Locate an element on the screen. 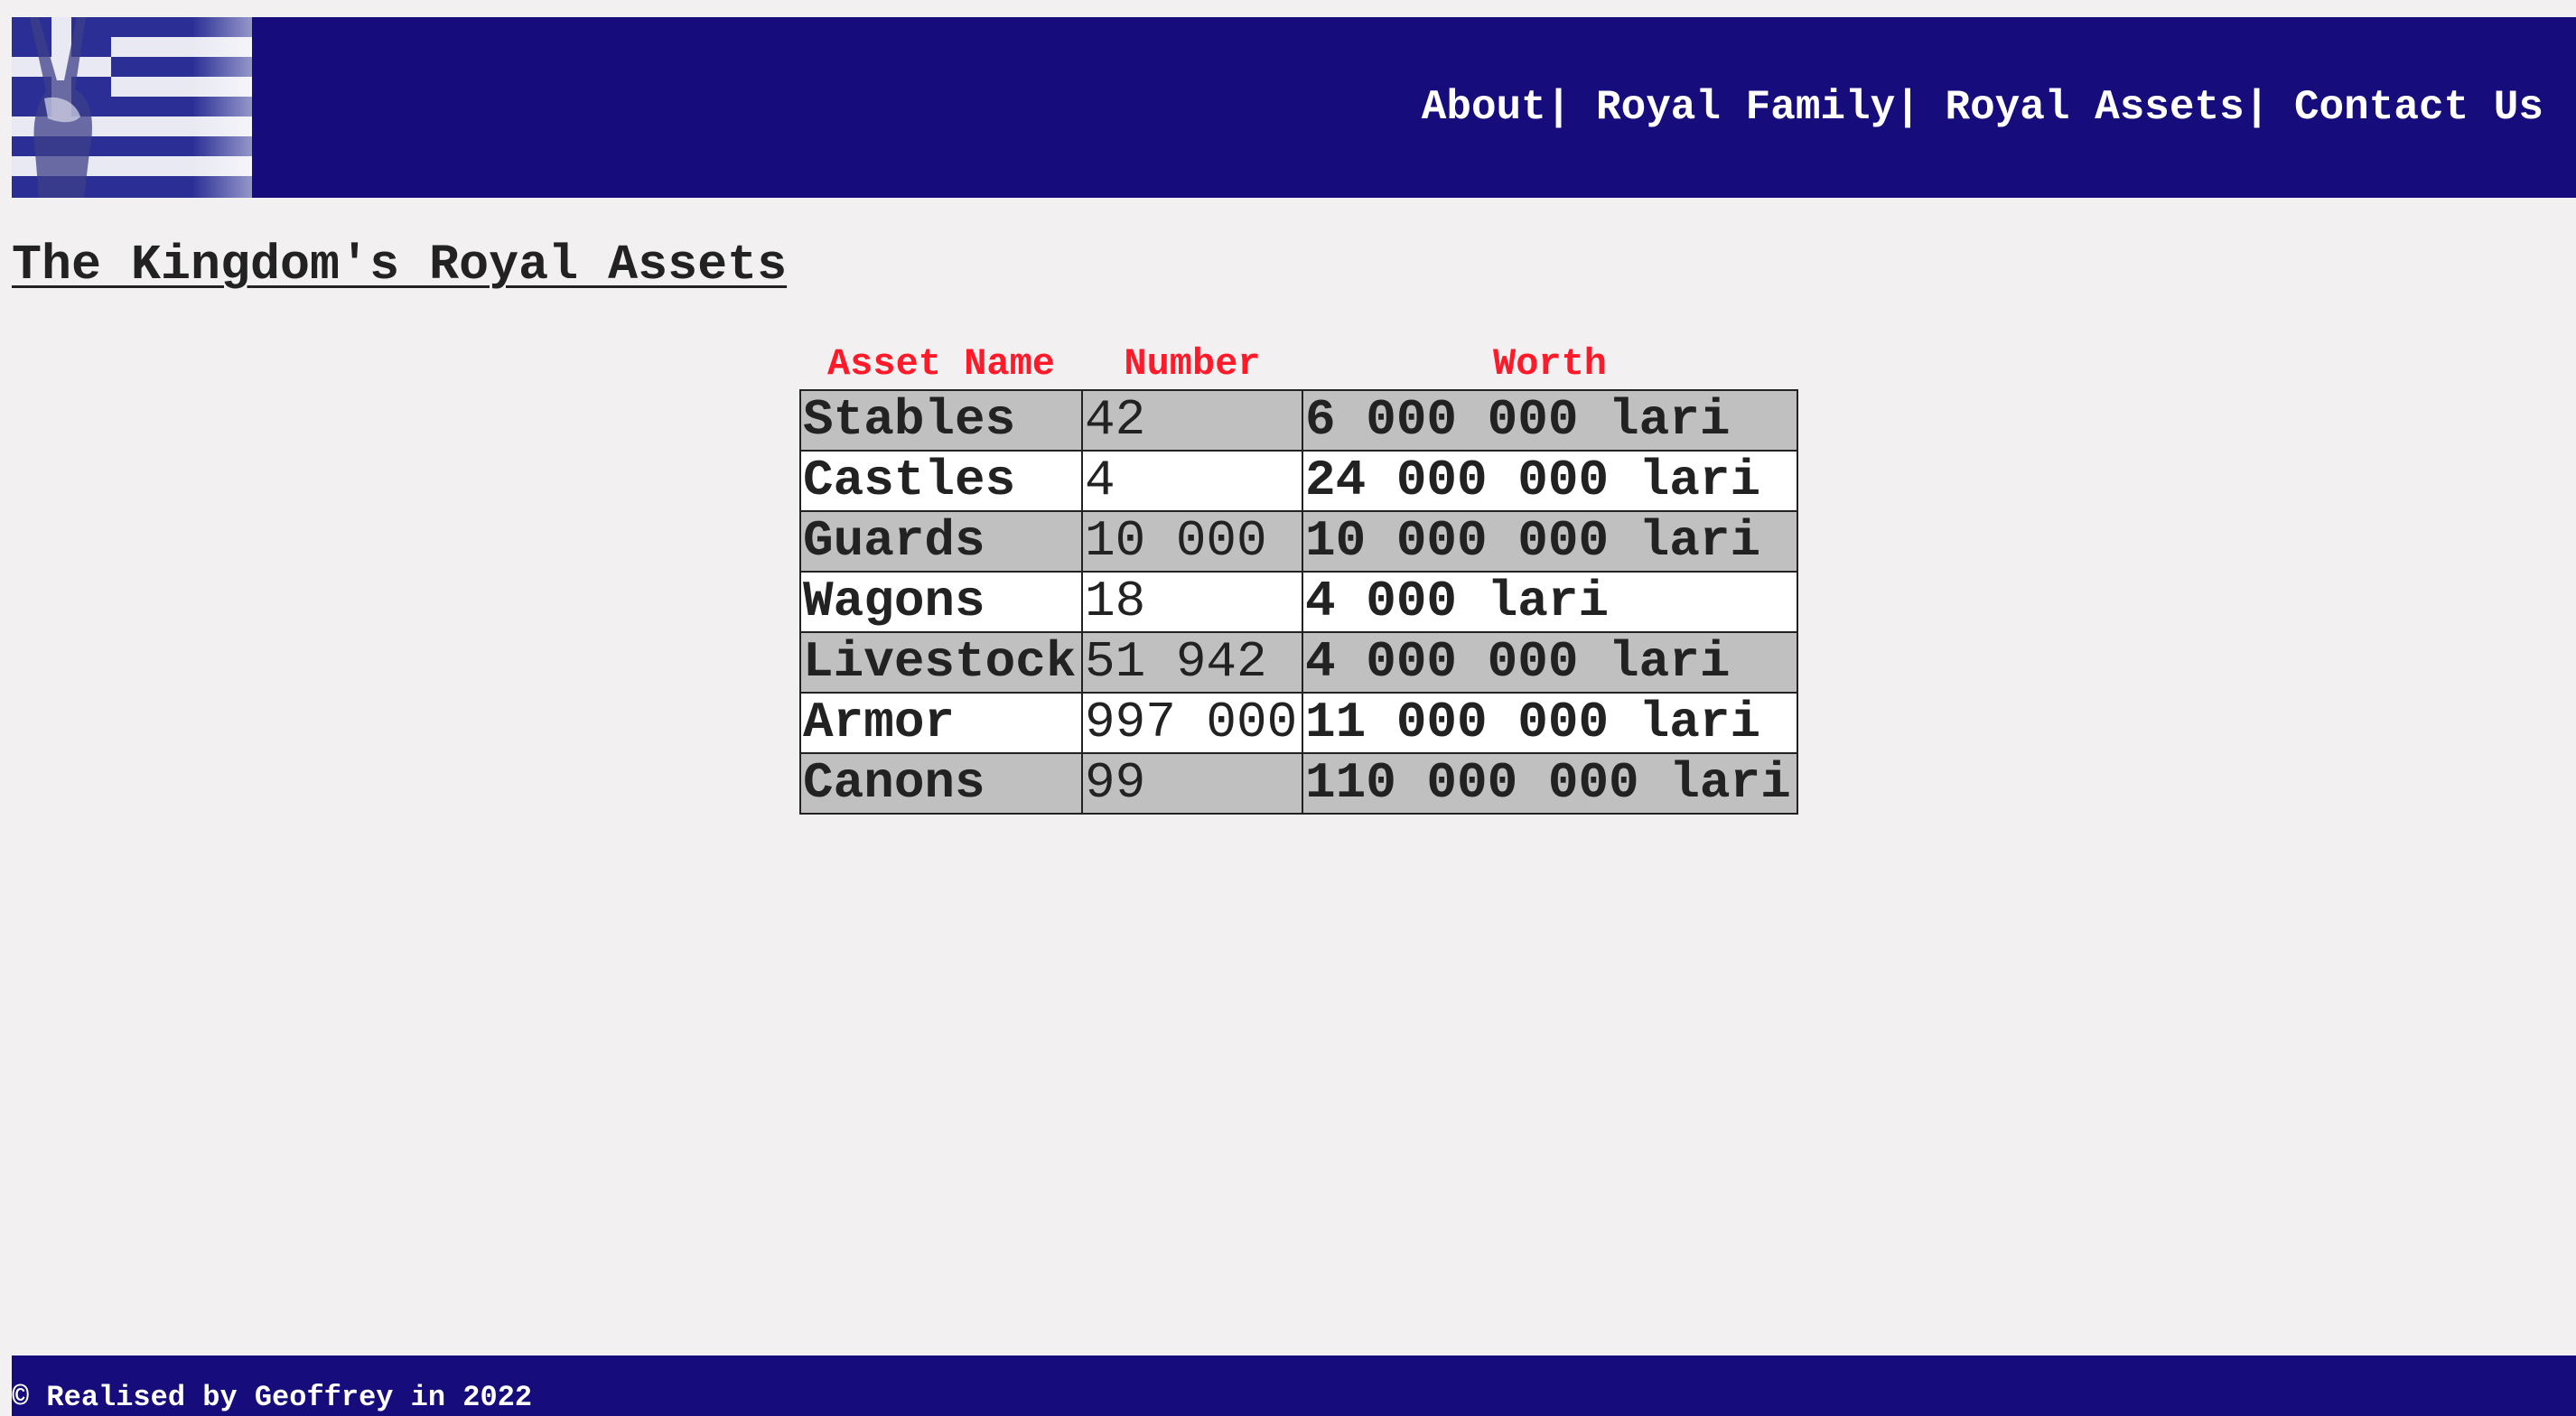 Image resolution: width=2576 pixels, height=1416 pixels. asset-number-cell: 10 000 is located at coordinates (1192, 541).